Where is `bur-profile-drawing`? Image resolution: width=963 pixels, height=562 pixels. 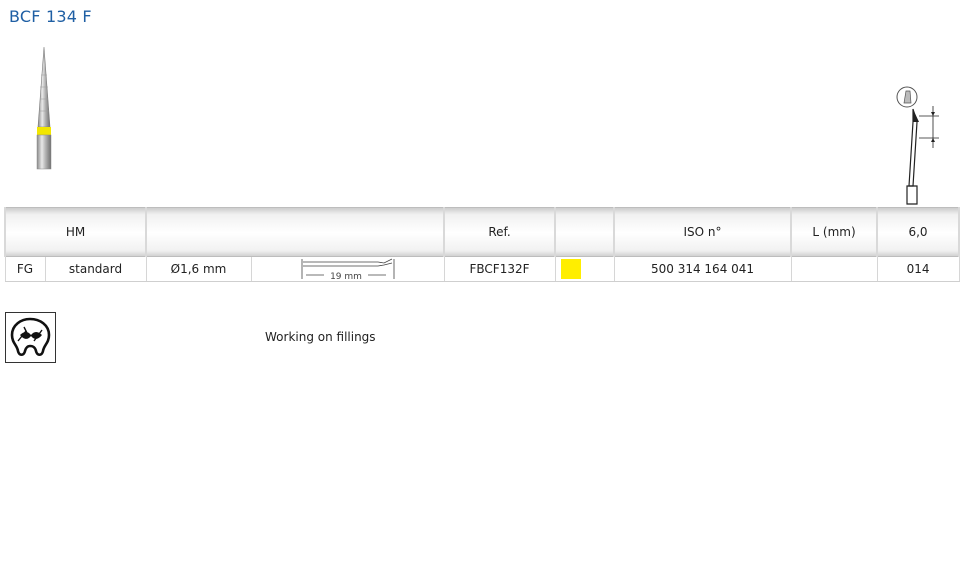 bur-profile-drawing is located at coordinates (917, 145).